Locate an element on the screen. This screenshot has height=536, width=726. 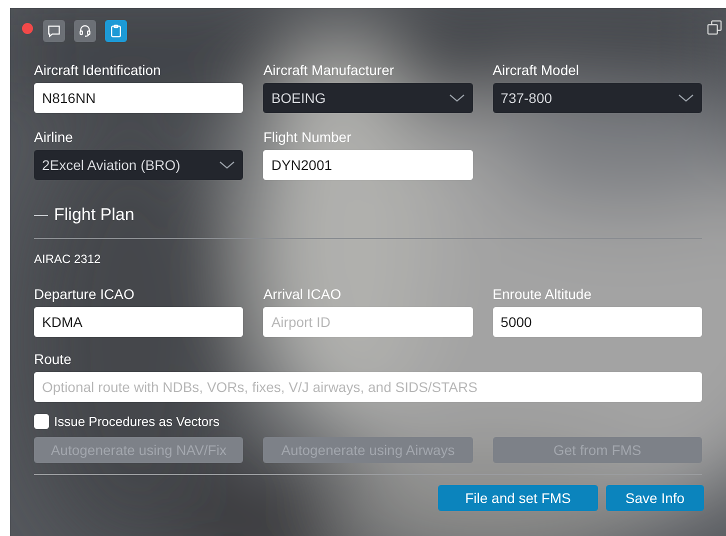
input-field: Optional route with NDBs, VORs, fixes, V/J airways, and SIDS/STARS is located at coordinates (368, 387).